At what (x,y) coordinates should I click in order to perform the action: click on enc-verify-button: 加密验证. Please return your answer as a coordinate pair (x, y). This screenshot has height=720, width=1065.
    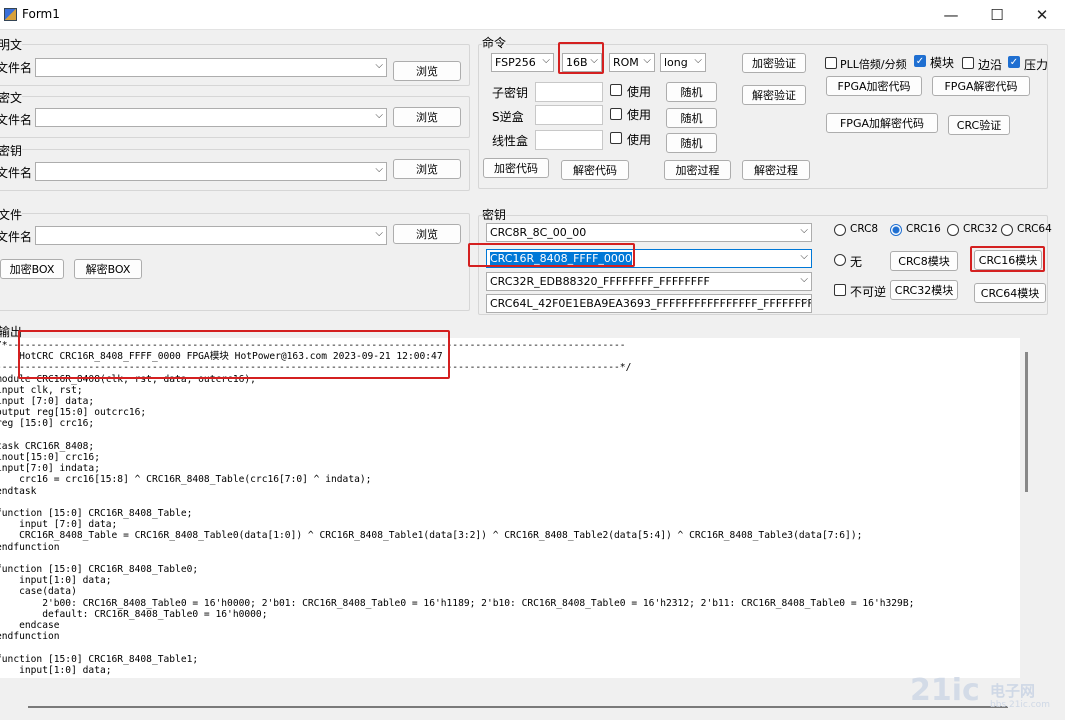
    Looking at the image, I should click on (774, 63).